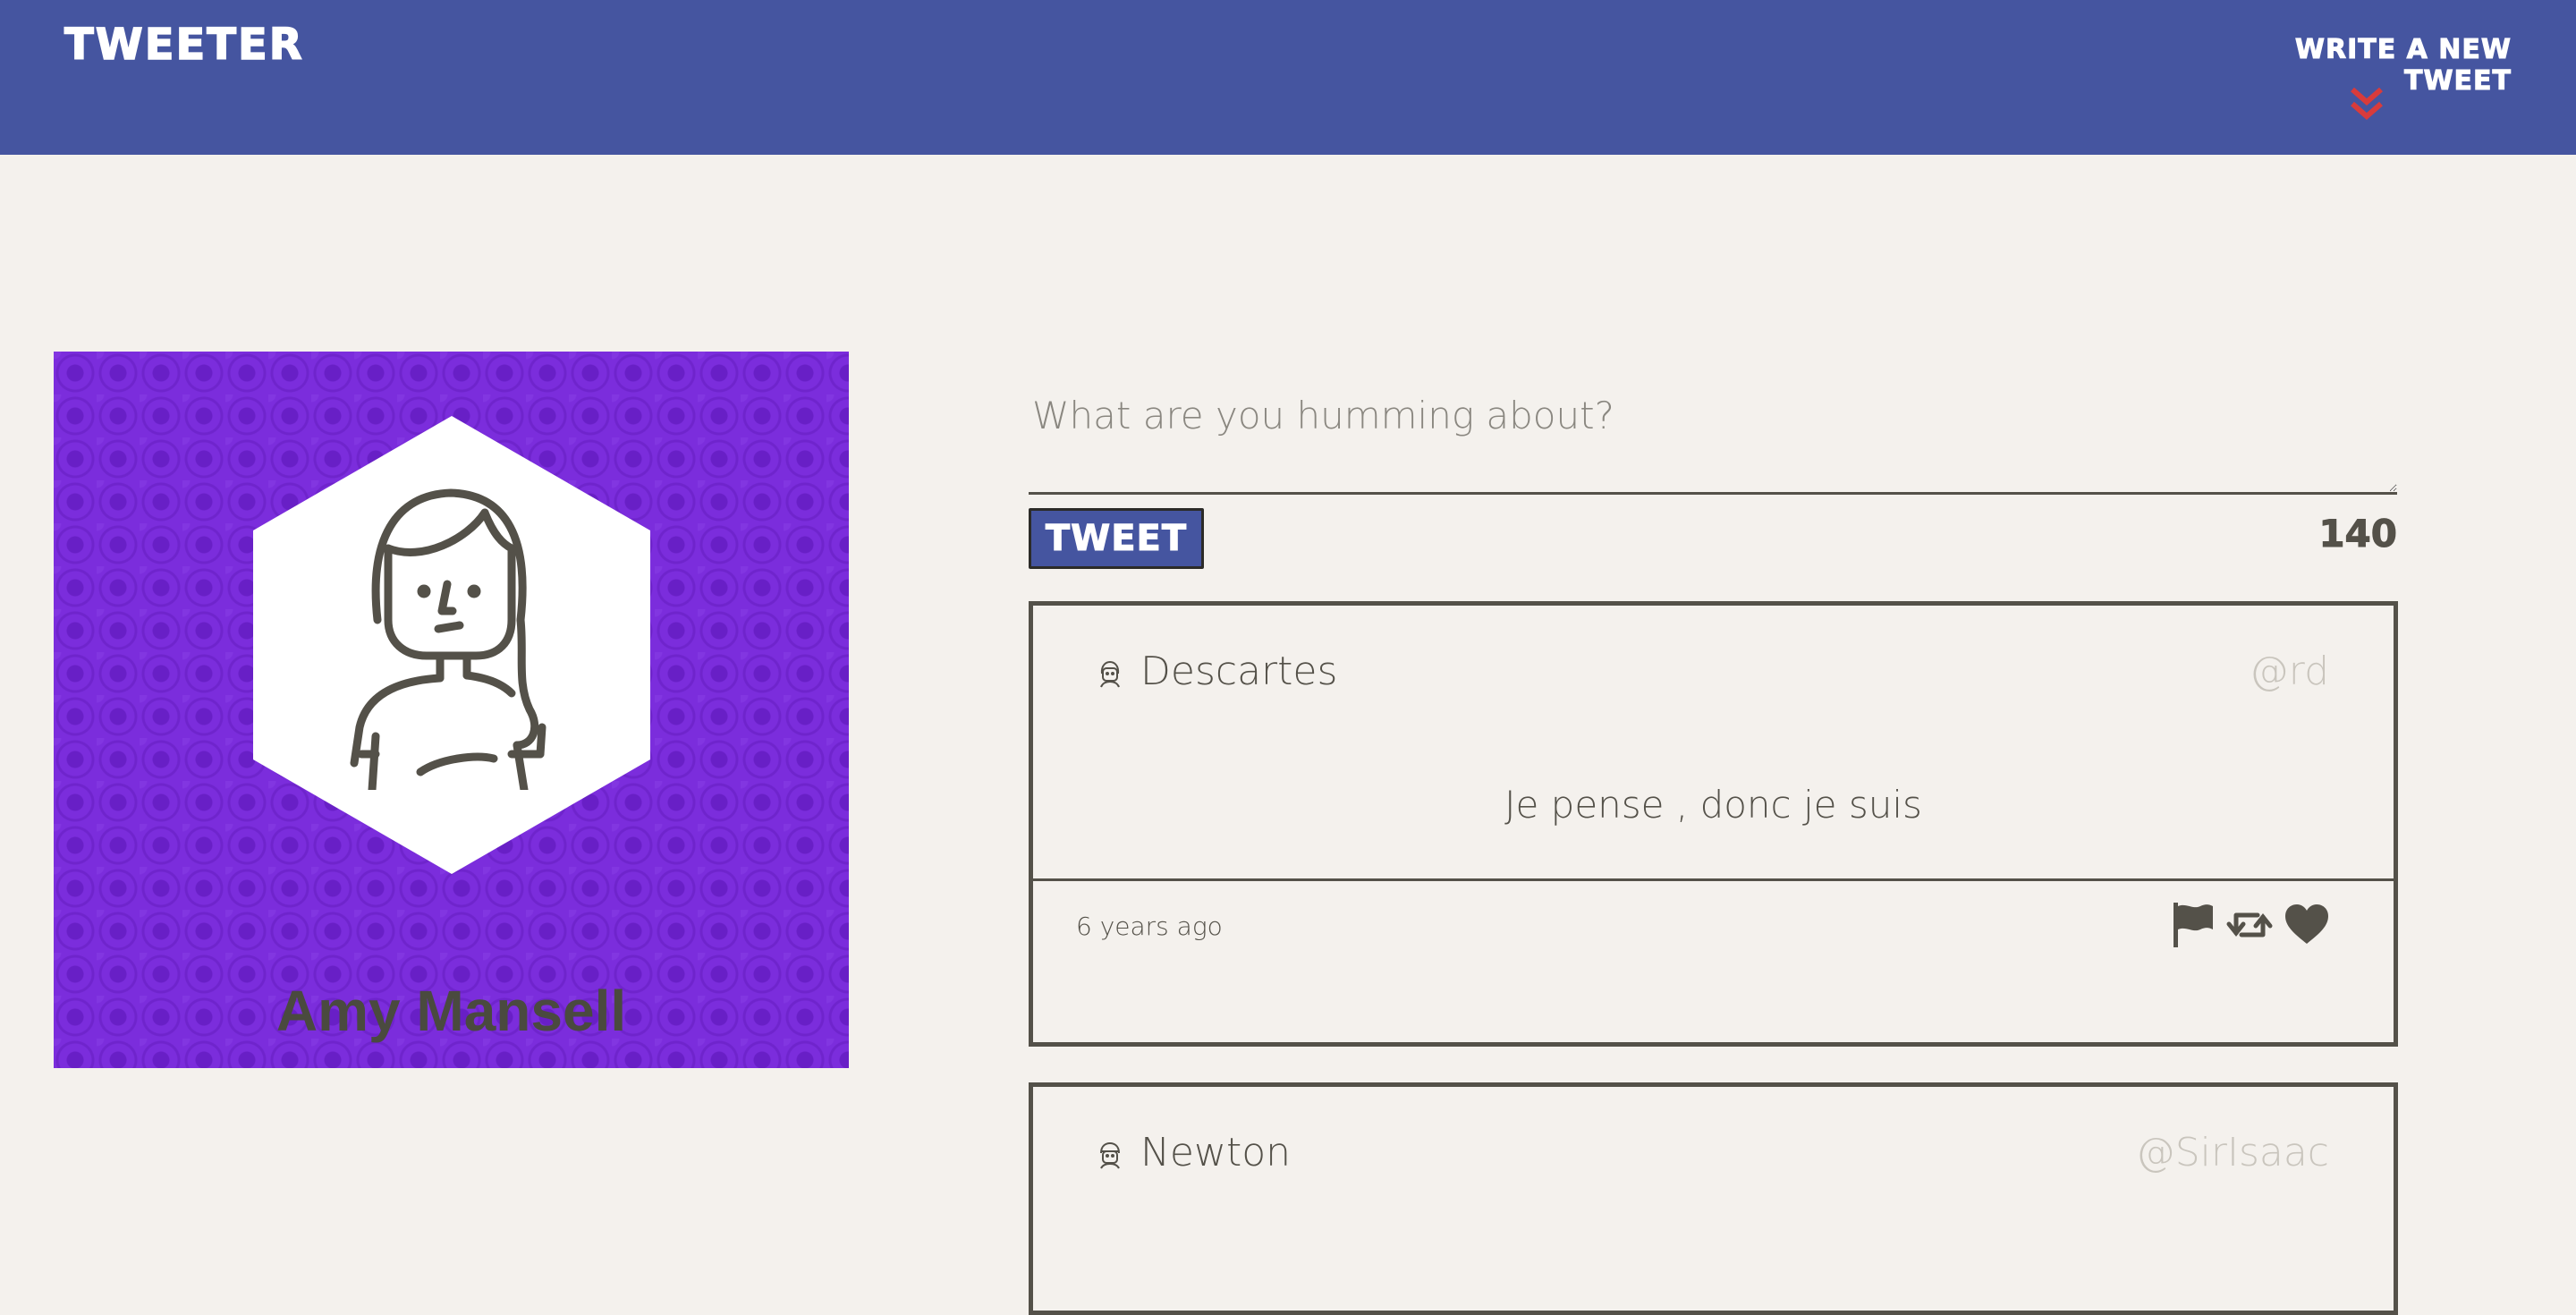  I want to click on retweet-icon, so click(2249, 925).